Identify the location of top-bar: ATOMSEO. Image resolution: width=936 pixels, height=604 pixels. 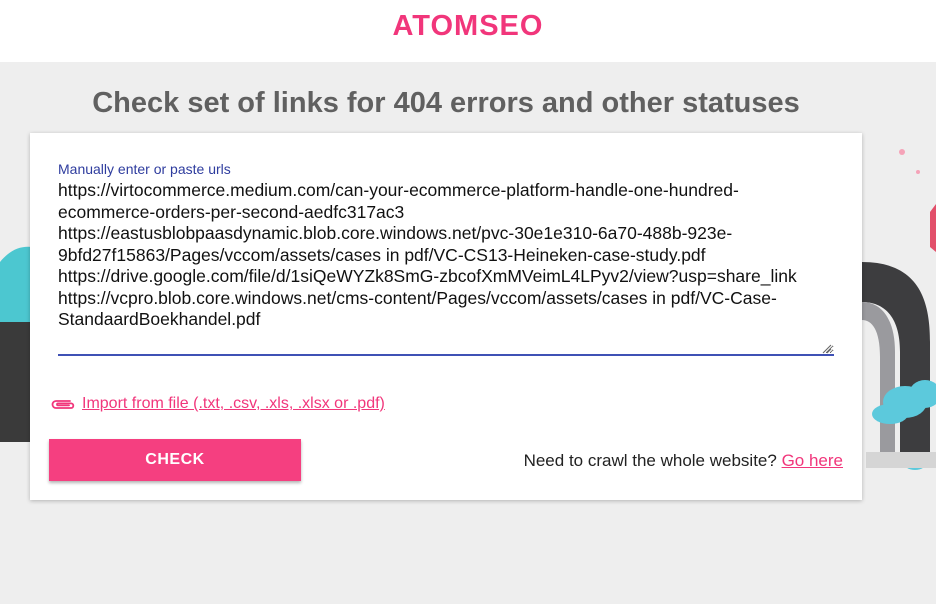
(468, 31).